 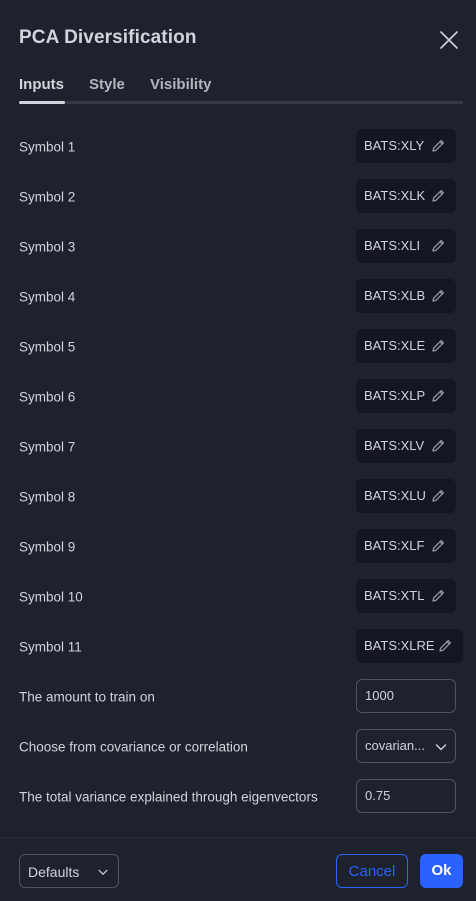 I want to click on symbol-row: Symbol 1 BATS:XLY, so click(x=238, y=147).